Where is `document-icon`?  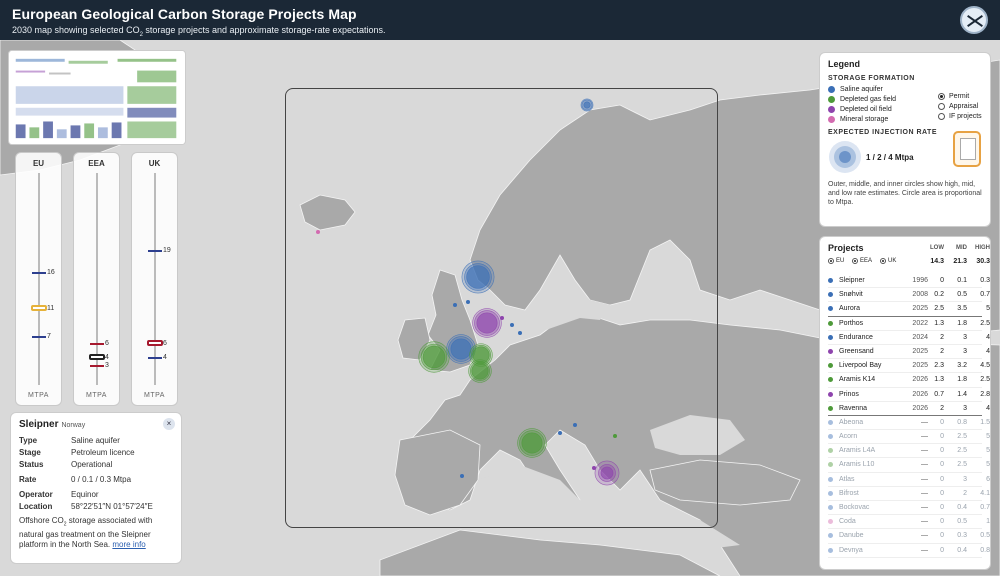 document-icon is located at coordinates (967, 149).